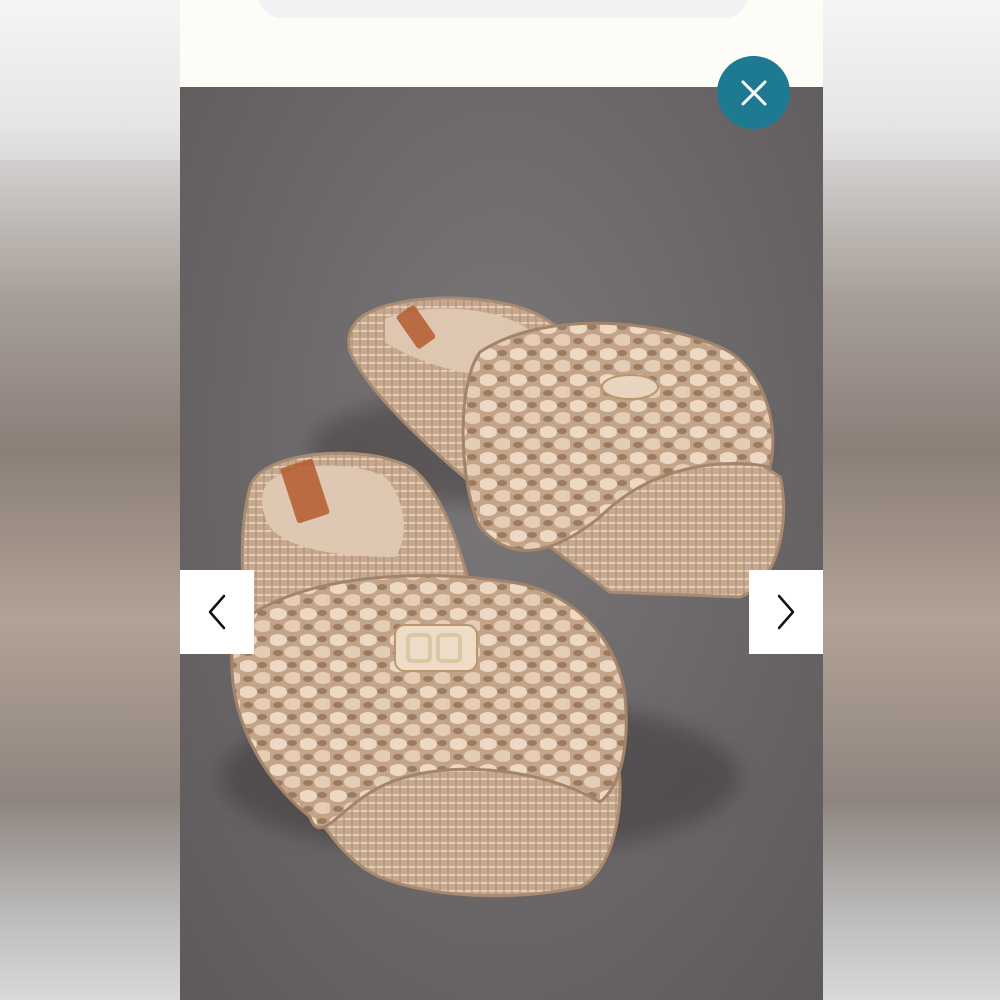 The width and height of the screenshot is (1000, 1000). Describe the element at coordinates (503, 9) in the screenshot. I see `search-bar` at that location.